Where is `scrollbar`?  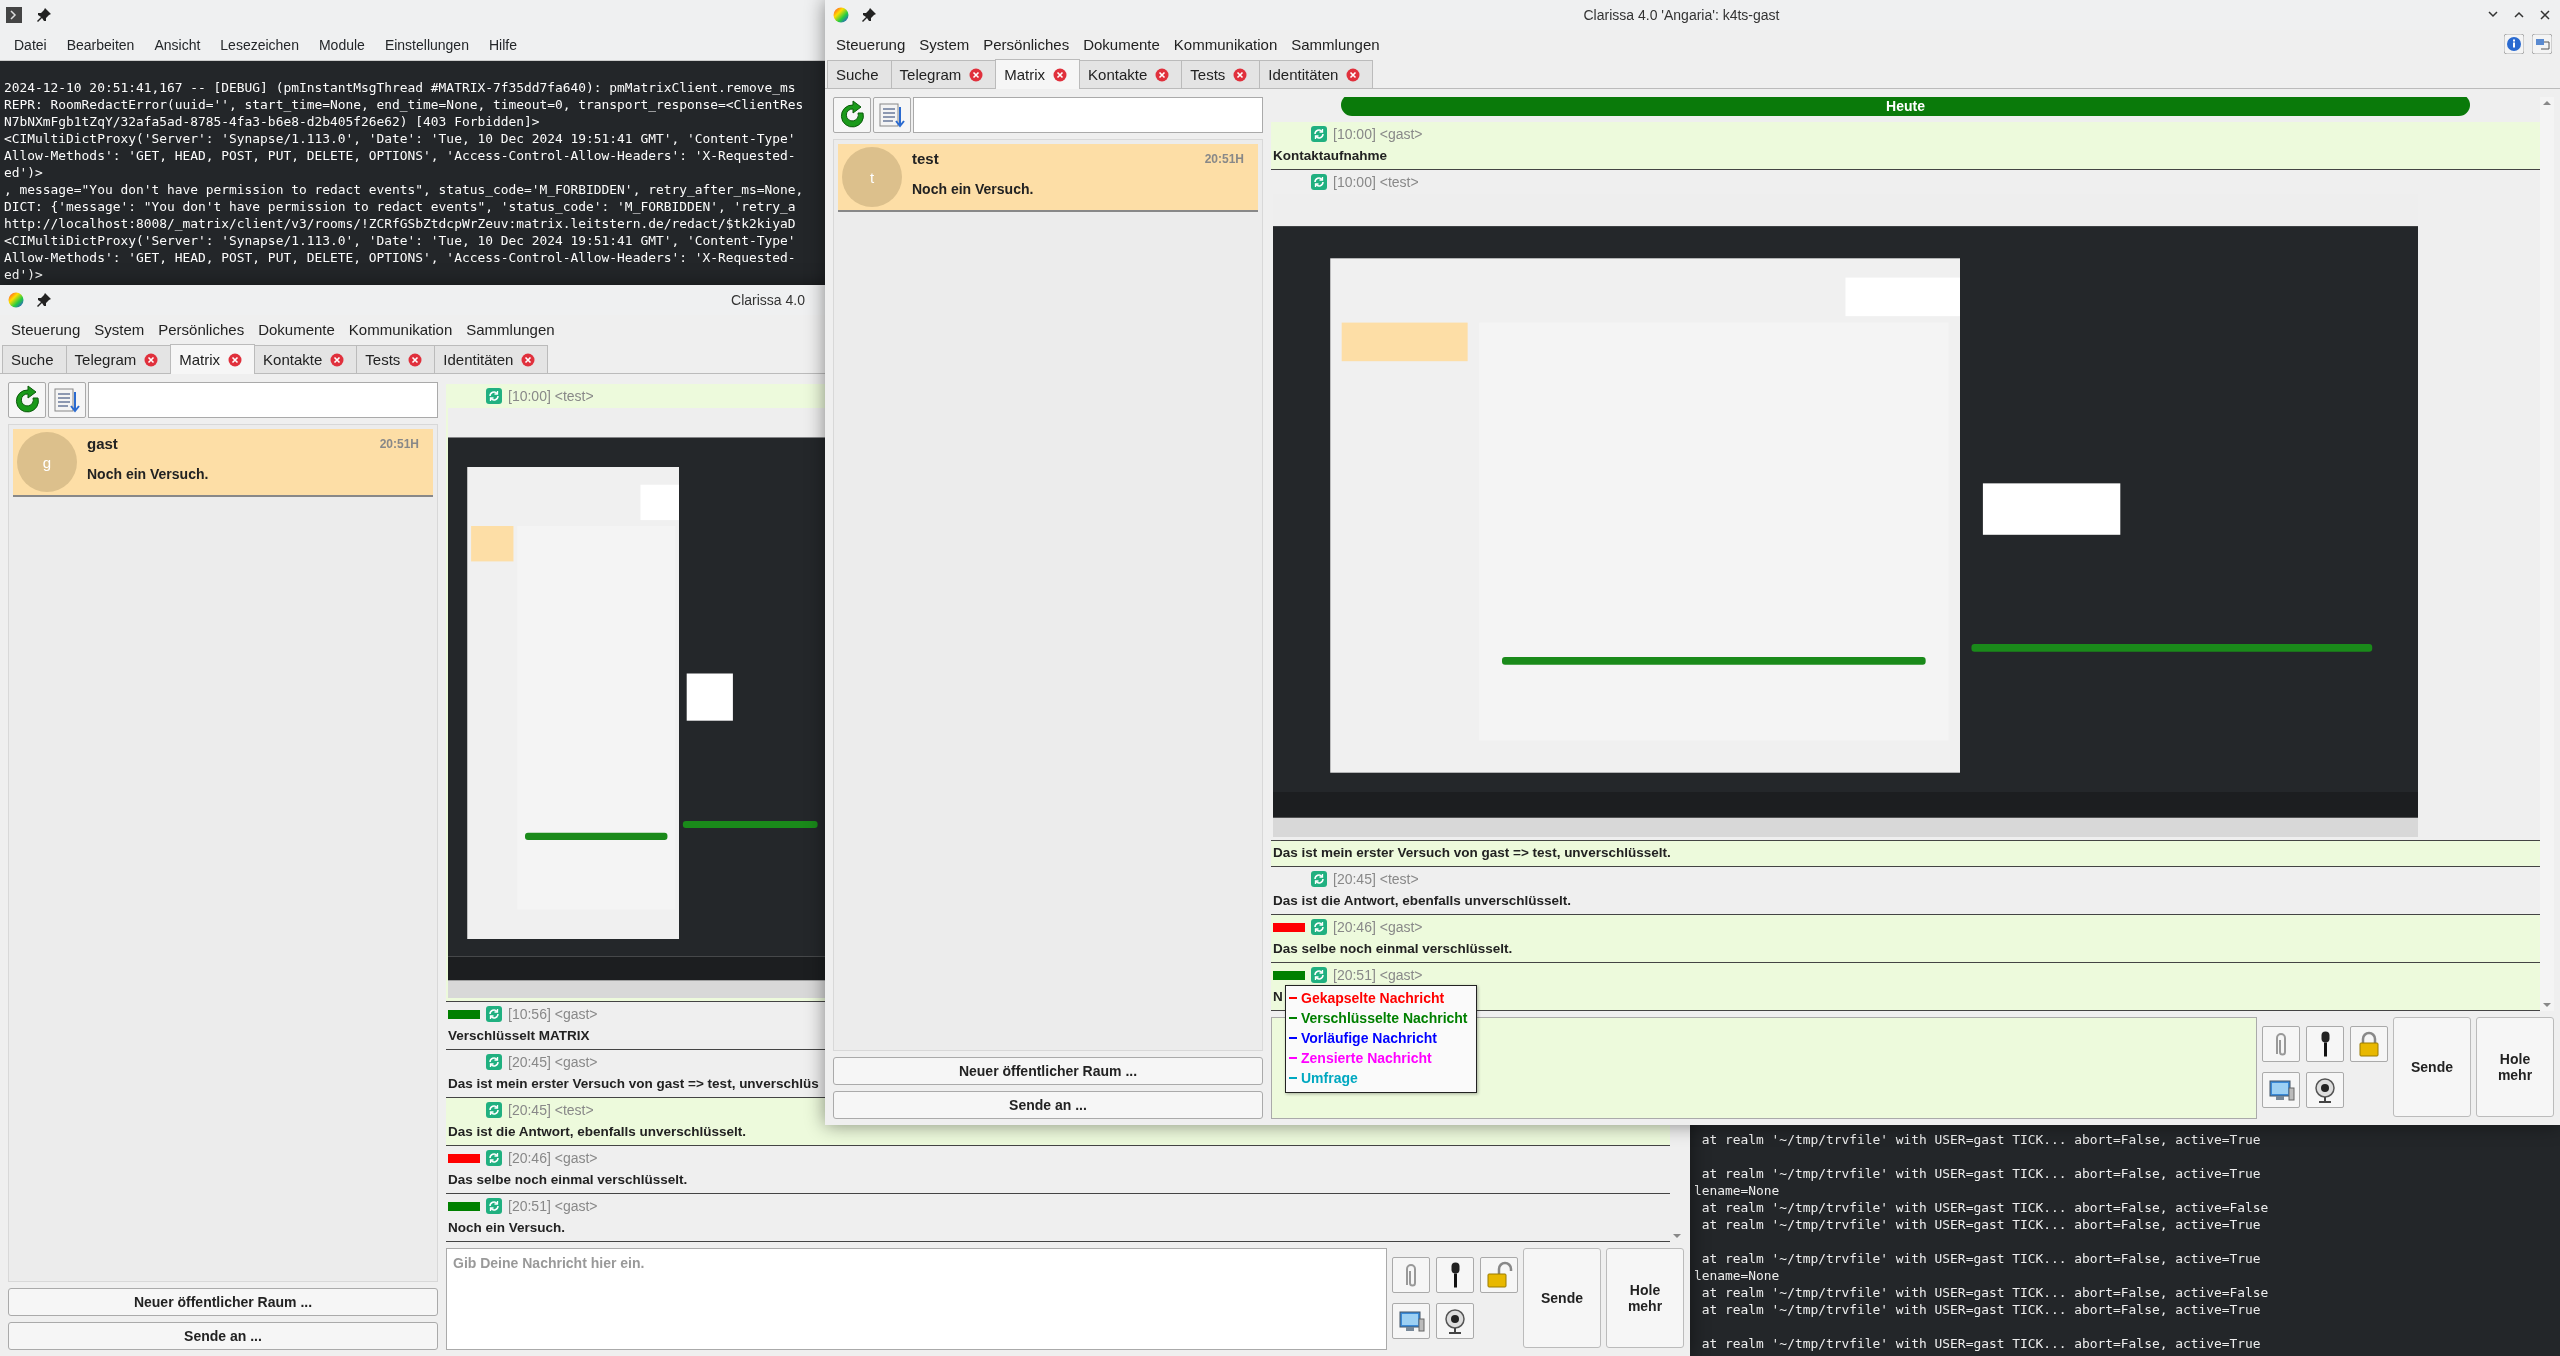 scrollbar is located at coordinates (2547, 554).